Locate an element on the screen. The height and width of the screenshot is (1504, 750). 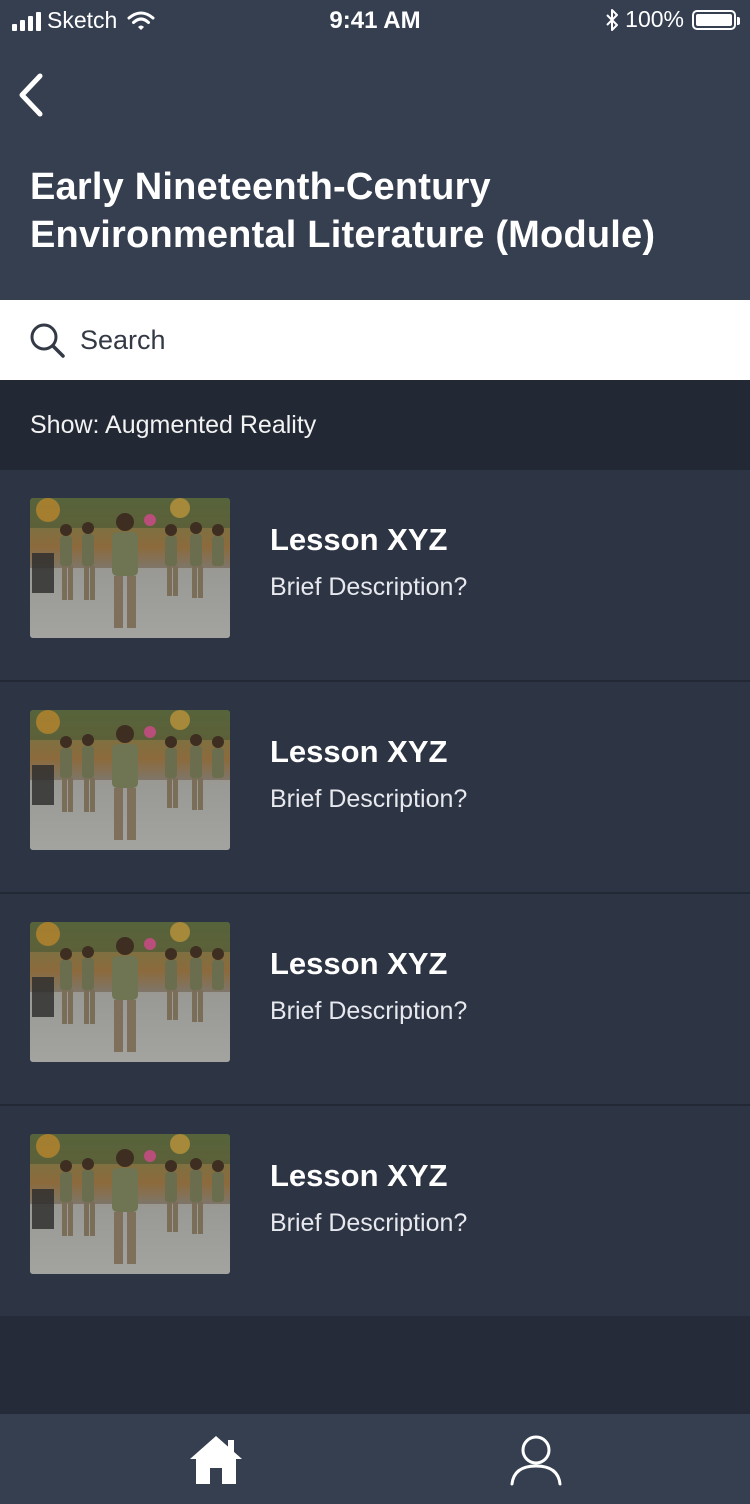
search-bar is located at coordinates (375, 340).